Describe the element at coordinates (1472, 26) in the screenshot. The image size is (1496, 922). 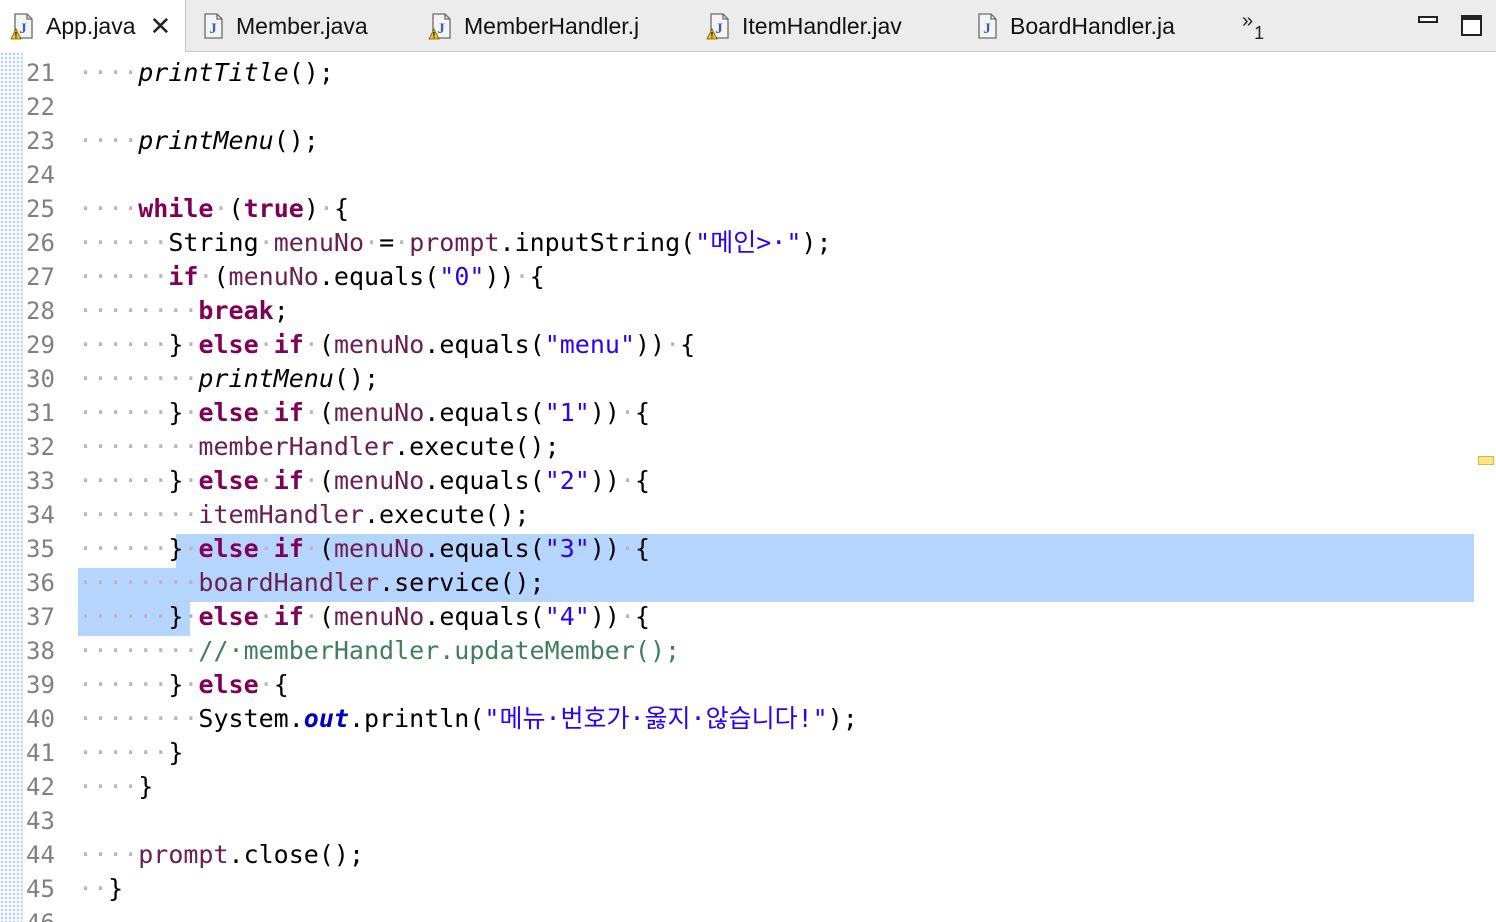
I see `maximize-icon` at that location.